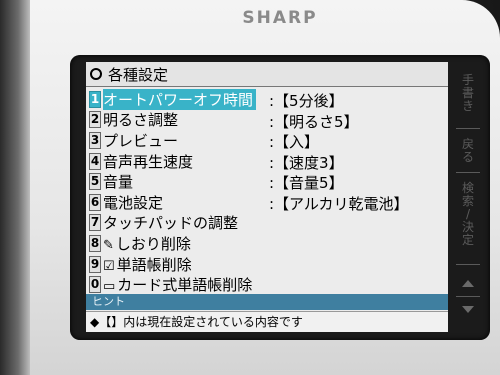 Image resolution: width=500 pixels, height=375 pixels. I want to click on card-check-icon: ☑, so click(109, 266).